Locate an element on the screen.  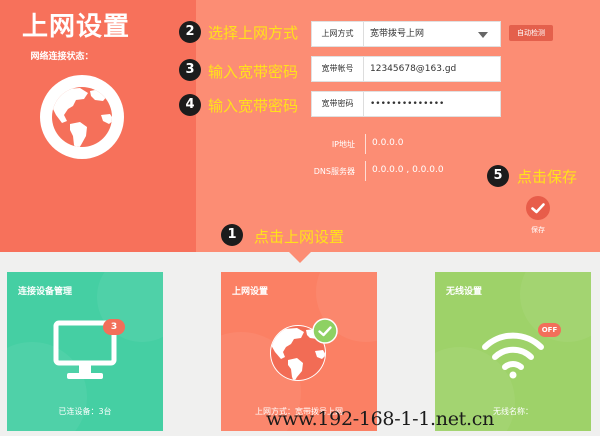
internet-settings-title: 上网设置 is located at coordinates (250, 292).